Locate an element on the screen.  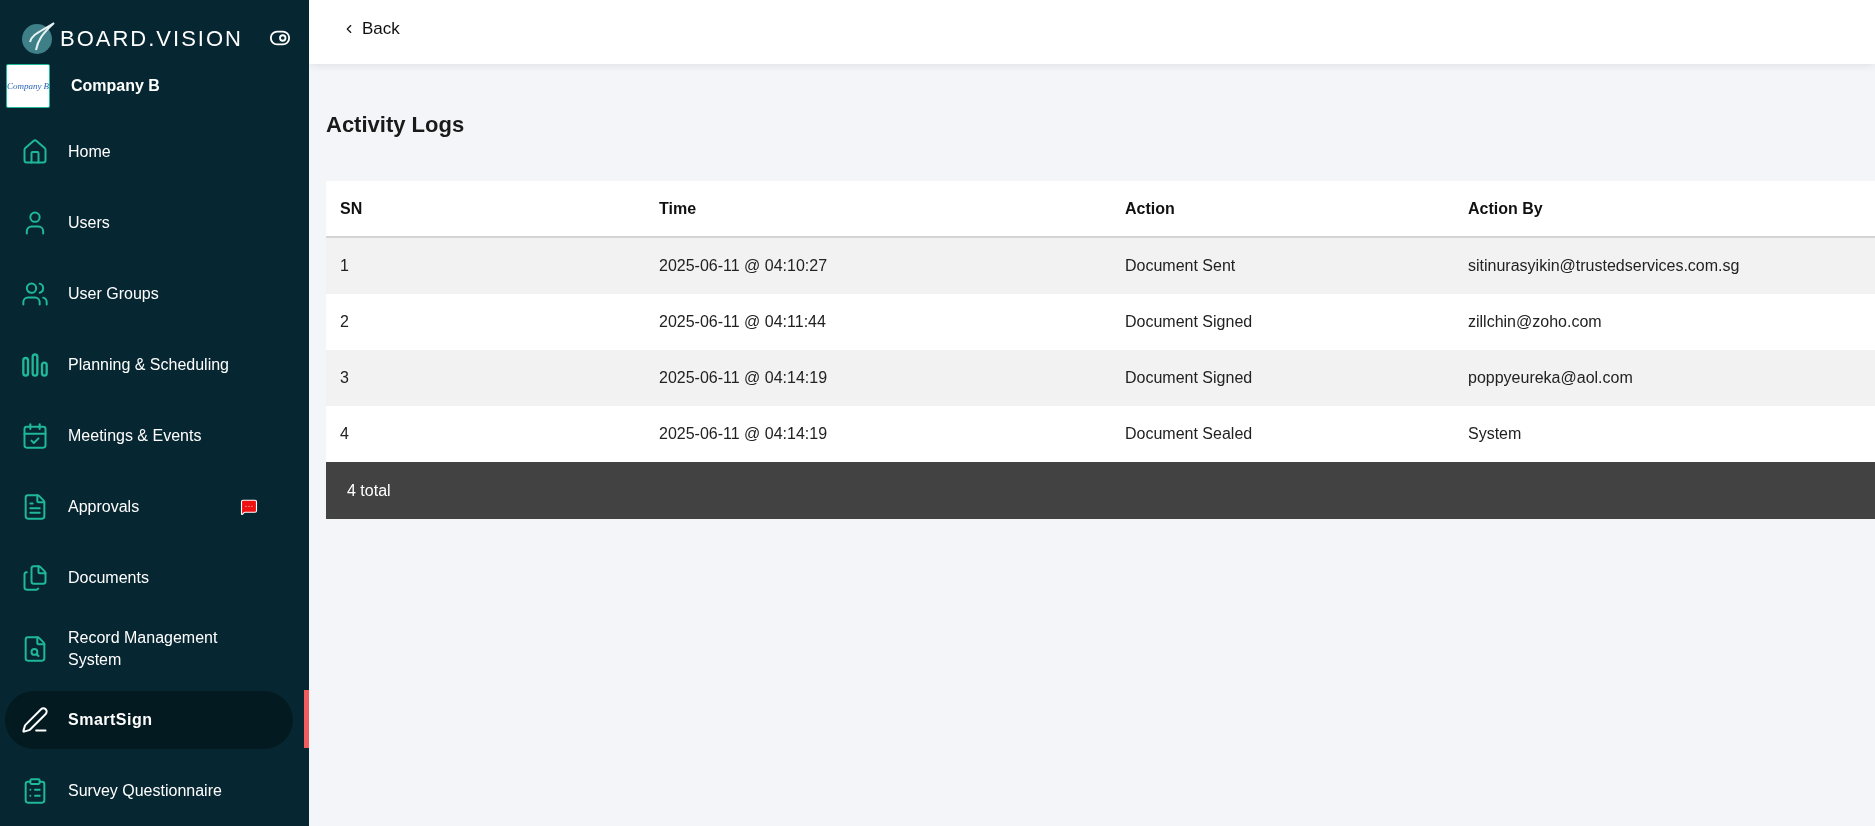
table-cell: poppyeureka@aol.com is located at coordinates (1550, 377).